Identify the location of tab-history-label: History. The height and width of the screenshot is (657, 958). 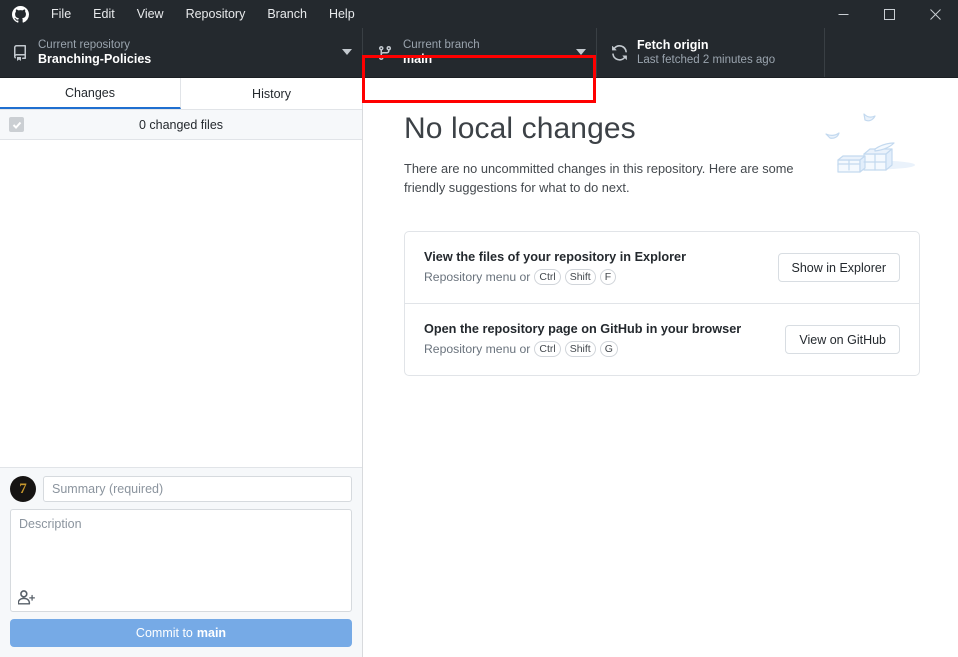
(271, 93).